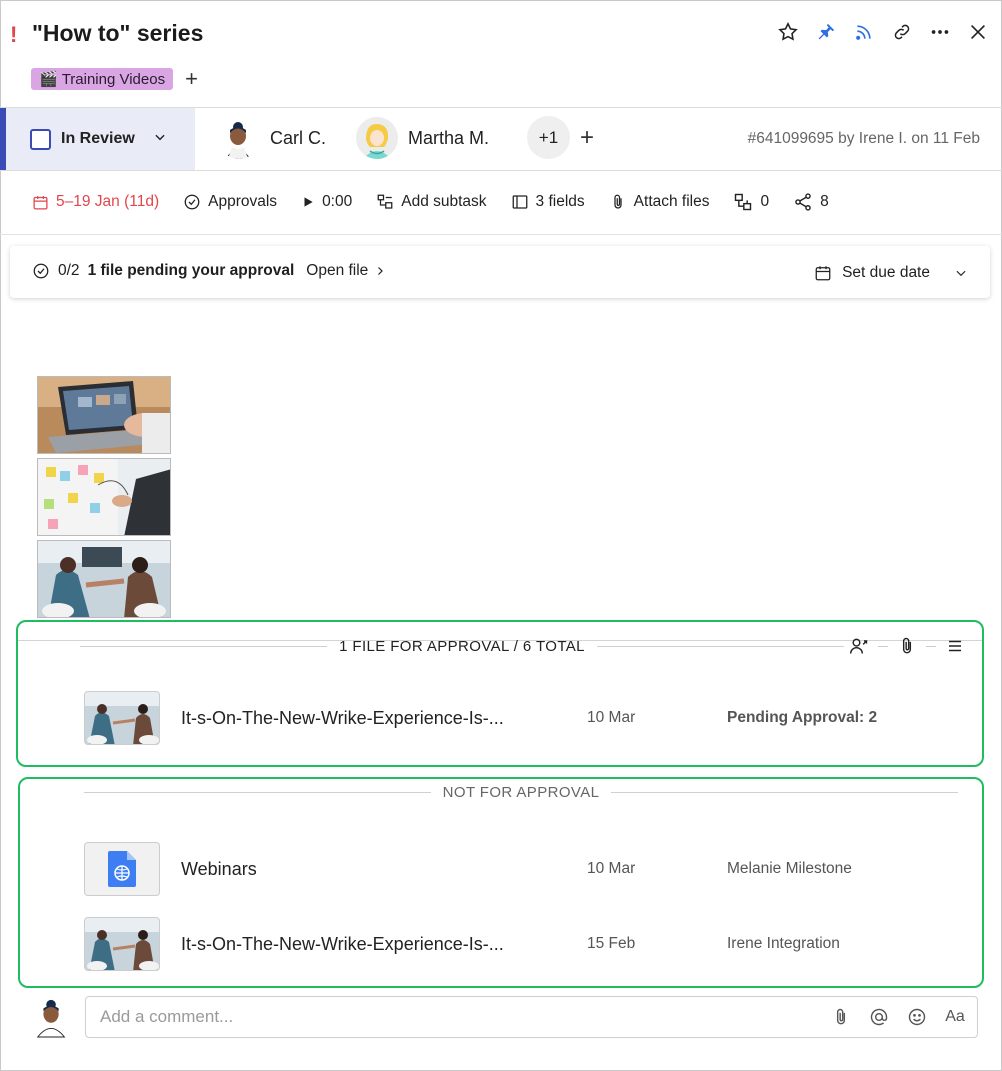  What do you see at coordinates (521, 792) in the screenshot?
I see `section-title: NOT FOR APPROVAL` at bounding box center [521, 792].